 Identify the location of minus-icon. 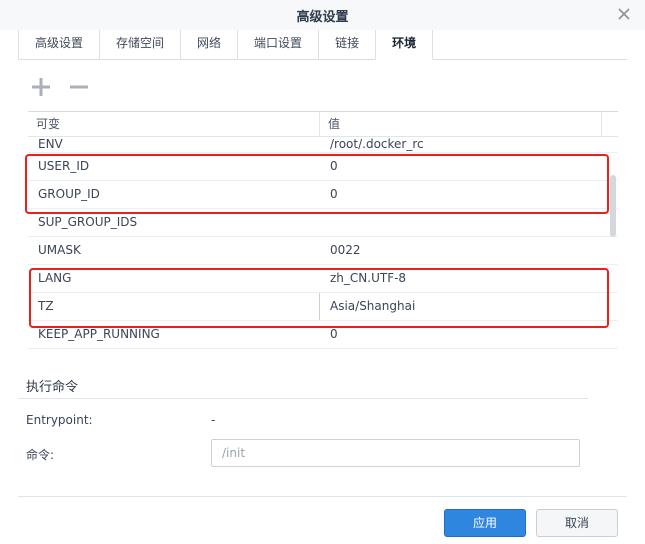
(79, 87).